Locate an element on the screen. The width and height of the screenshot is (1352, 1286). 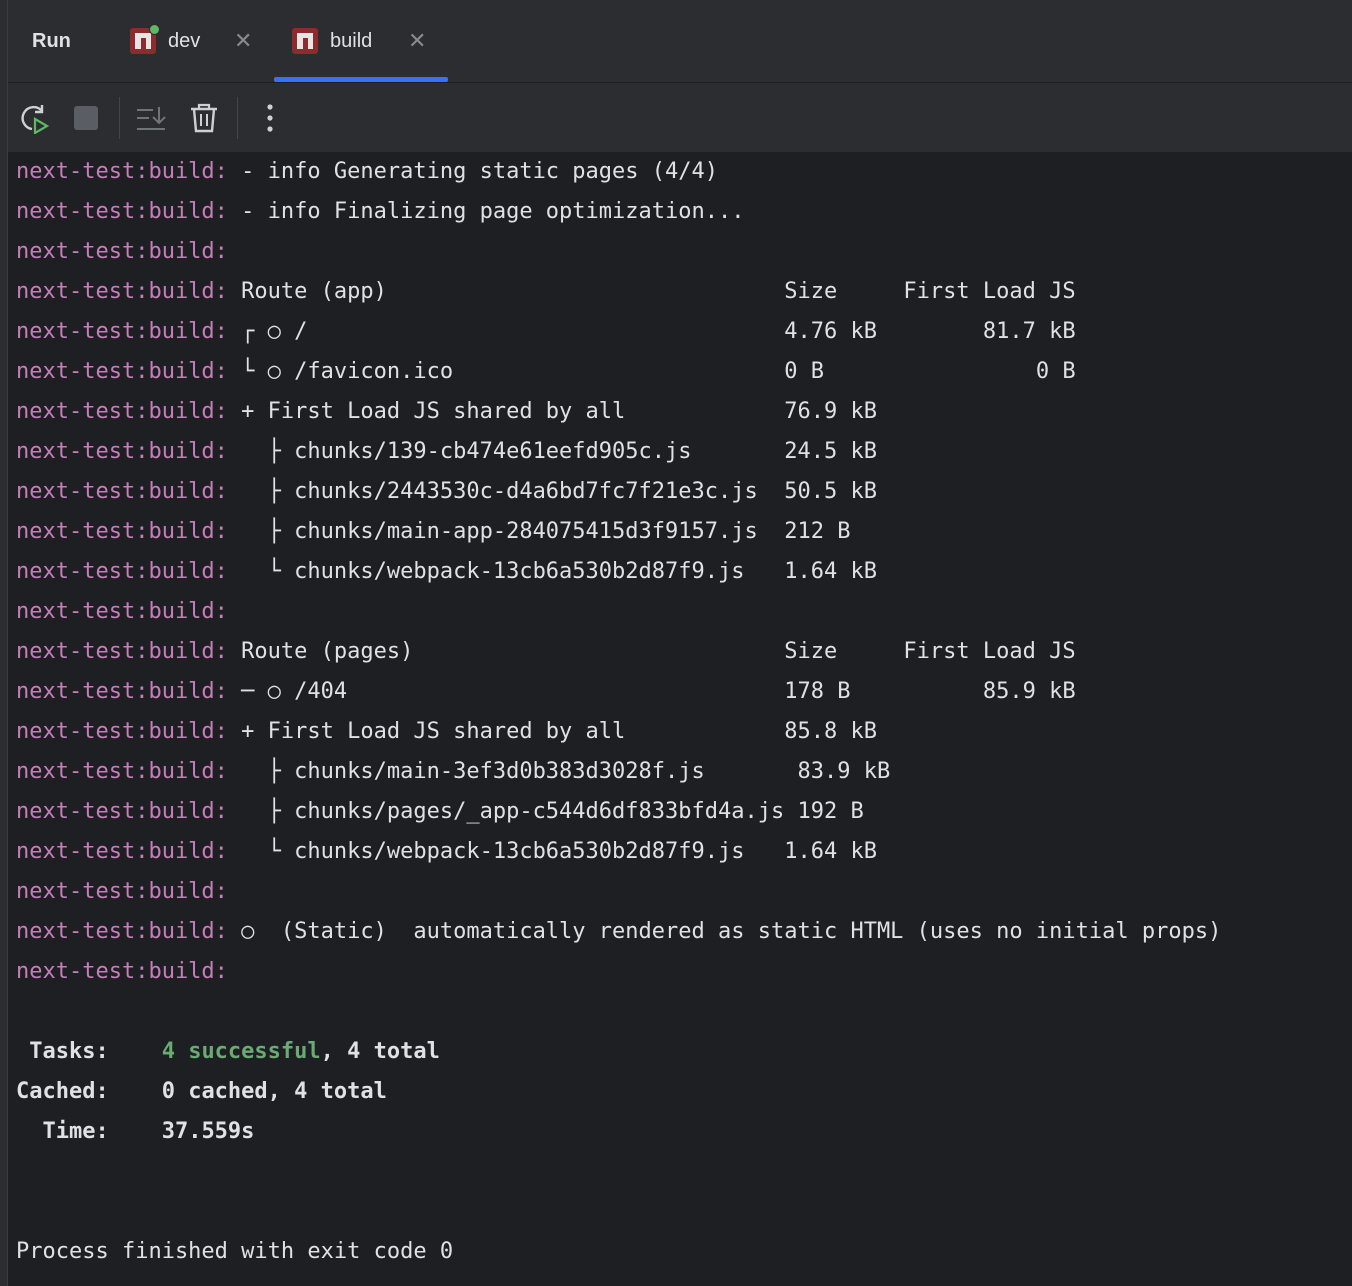
line-text: ─ ○ /404 178 B 85.9 kB is located at coordinates (658, 691).